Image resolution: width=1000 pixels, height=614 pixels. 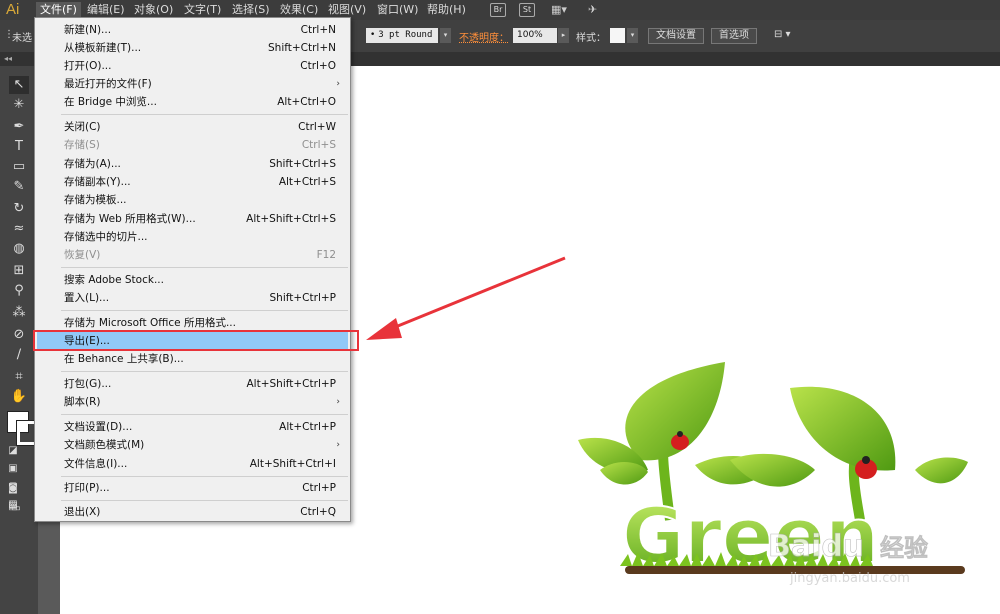 I want to click on menu-item-revert: 恢复(V) F12, so click(x=200, y=255).